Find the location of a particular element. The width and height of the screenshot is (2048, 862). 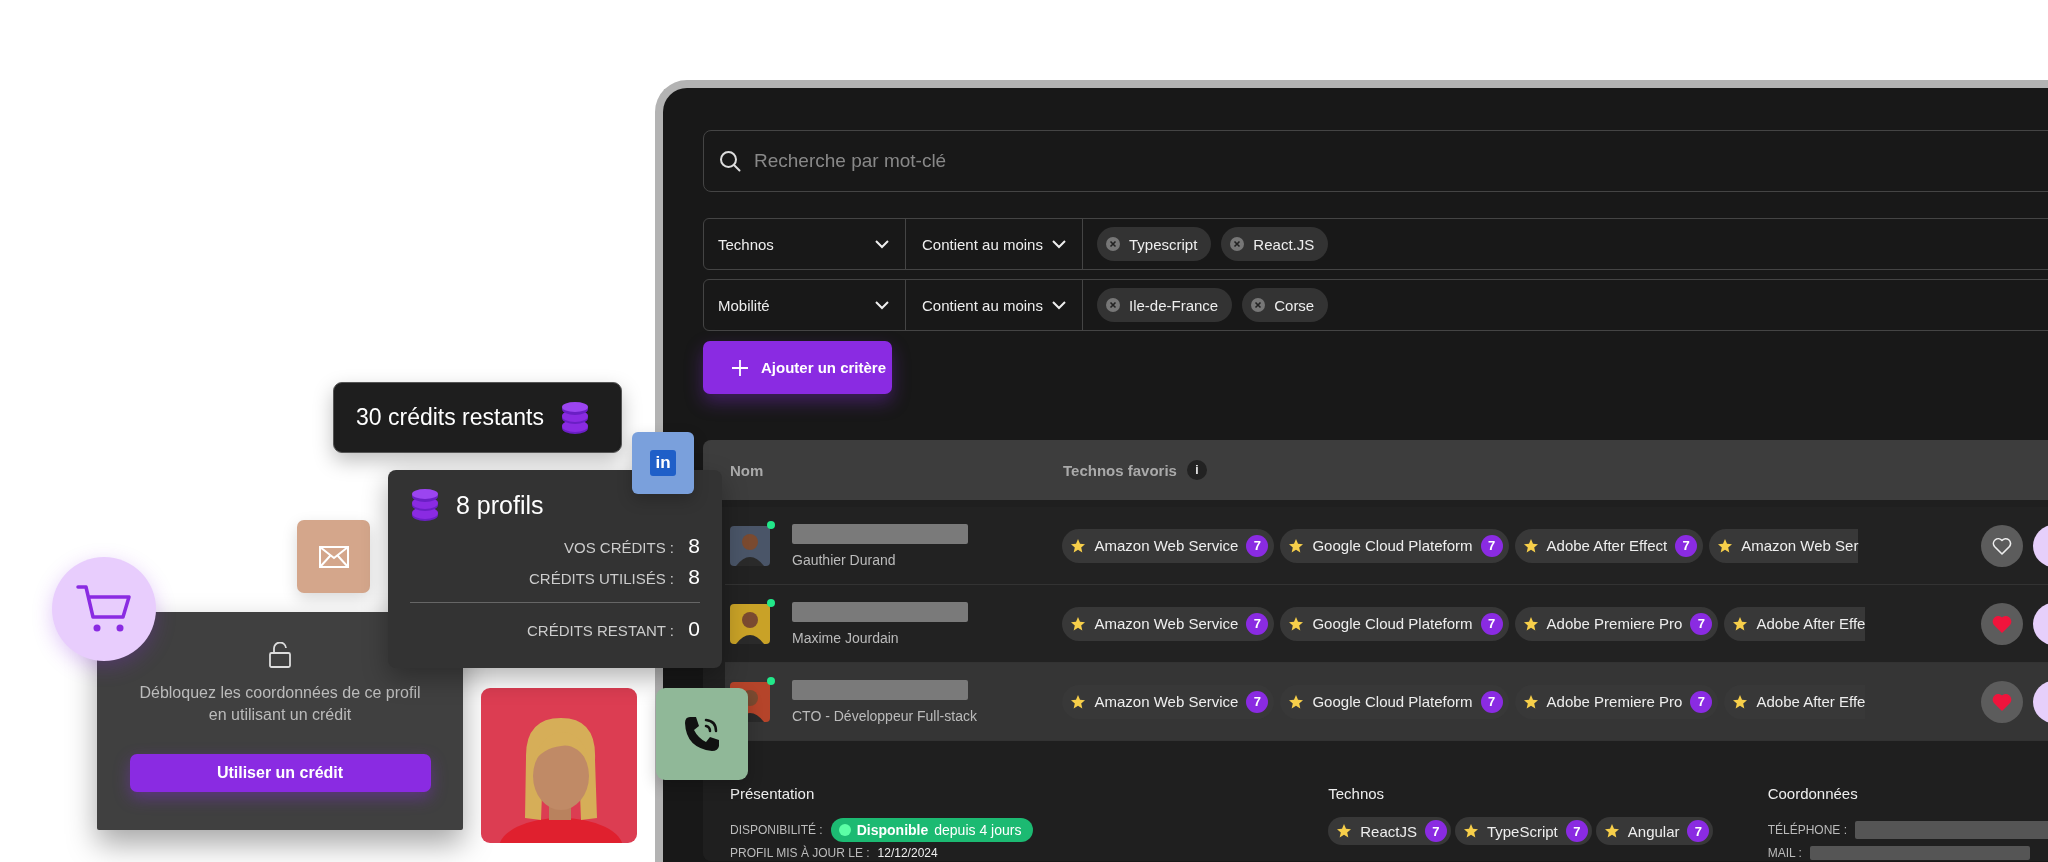

field-label: DISPONIBILITÉ : is located at coordinates (776, 830).